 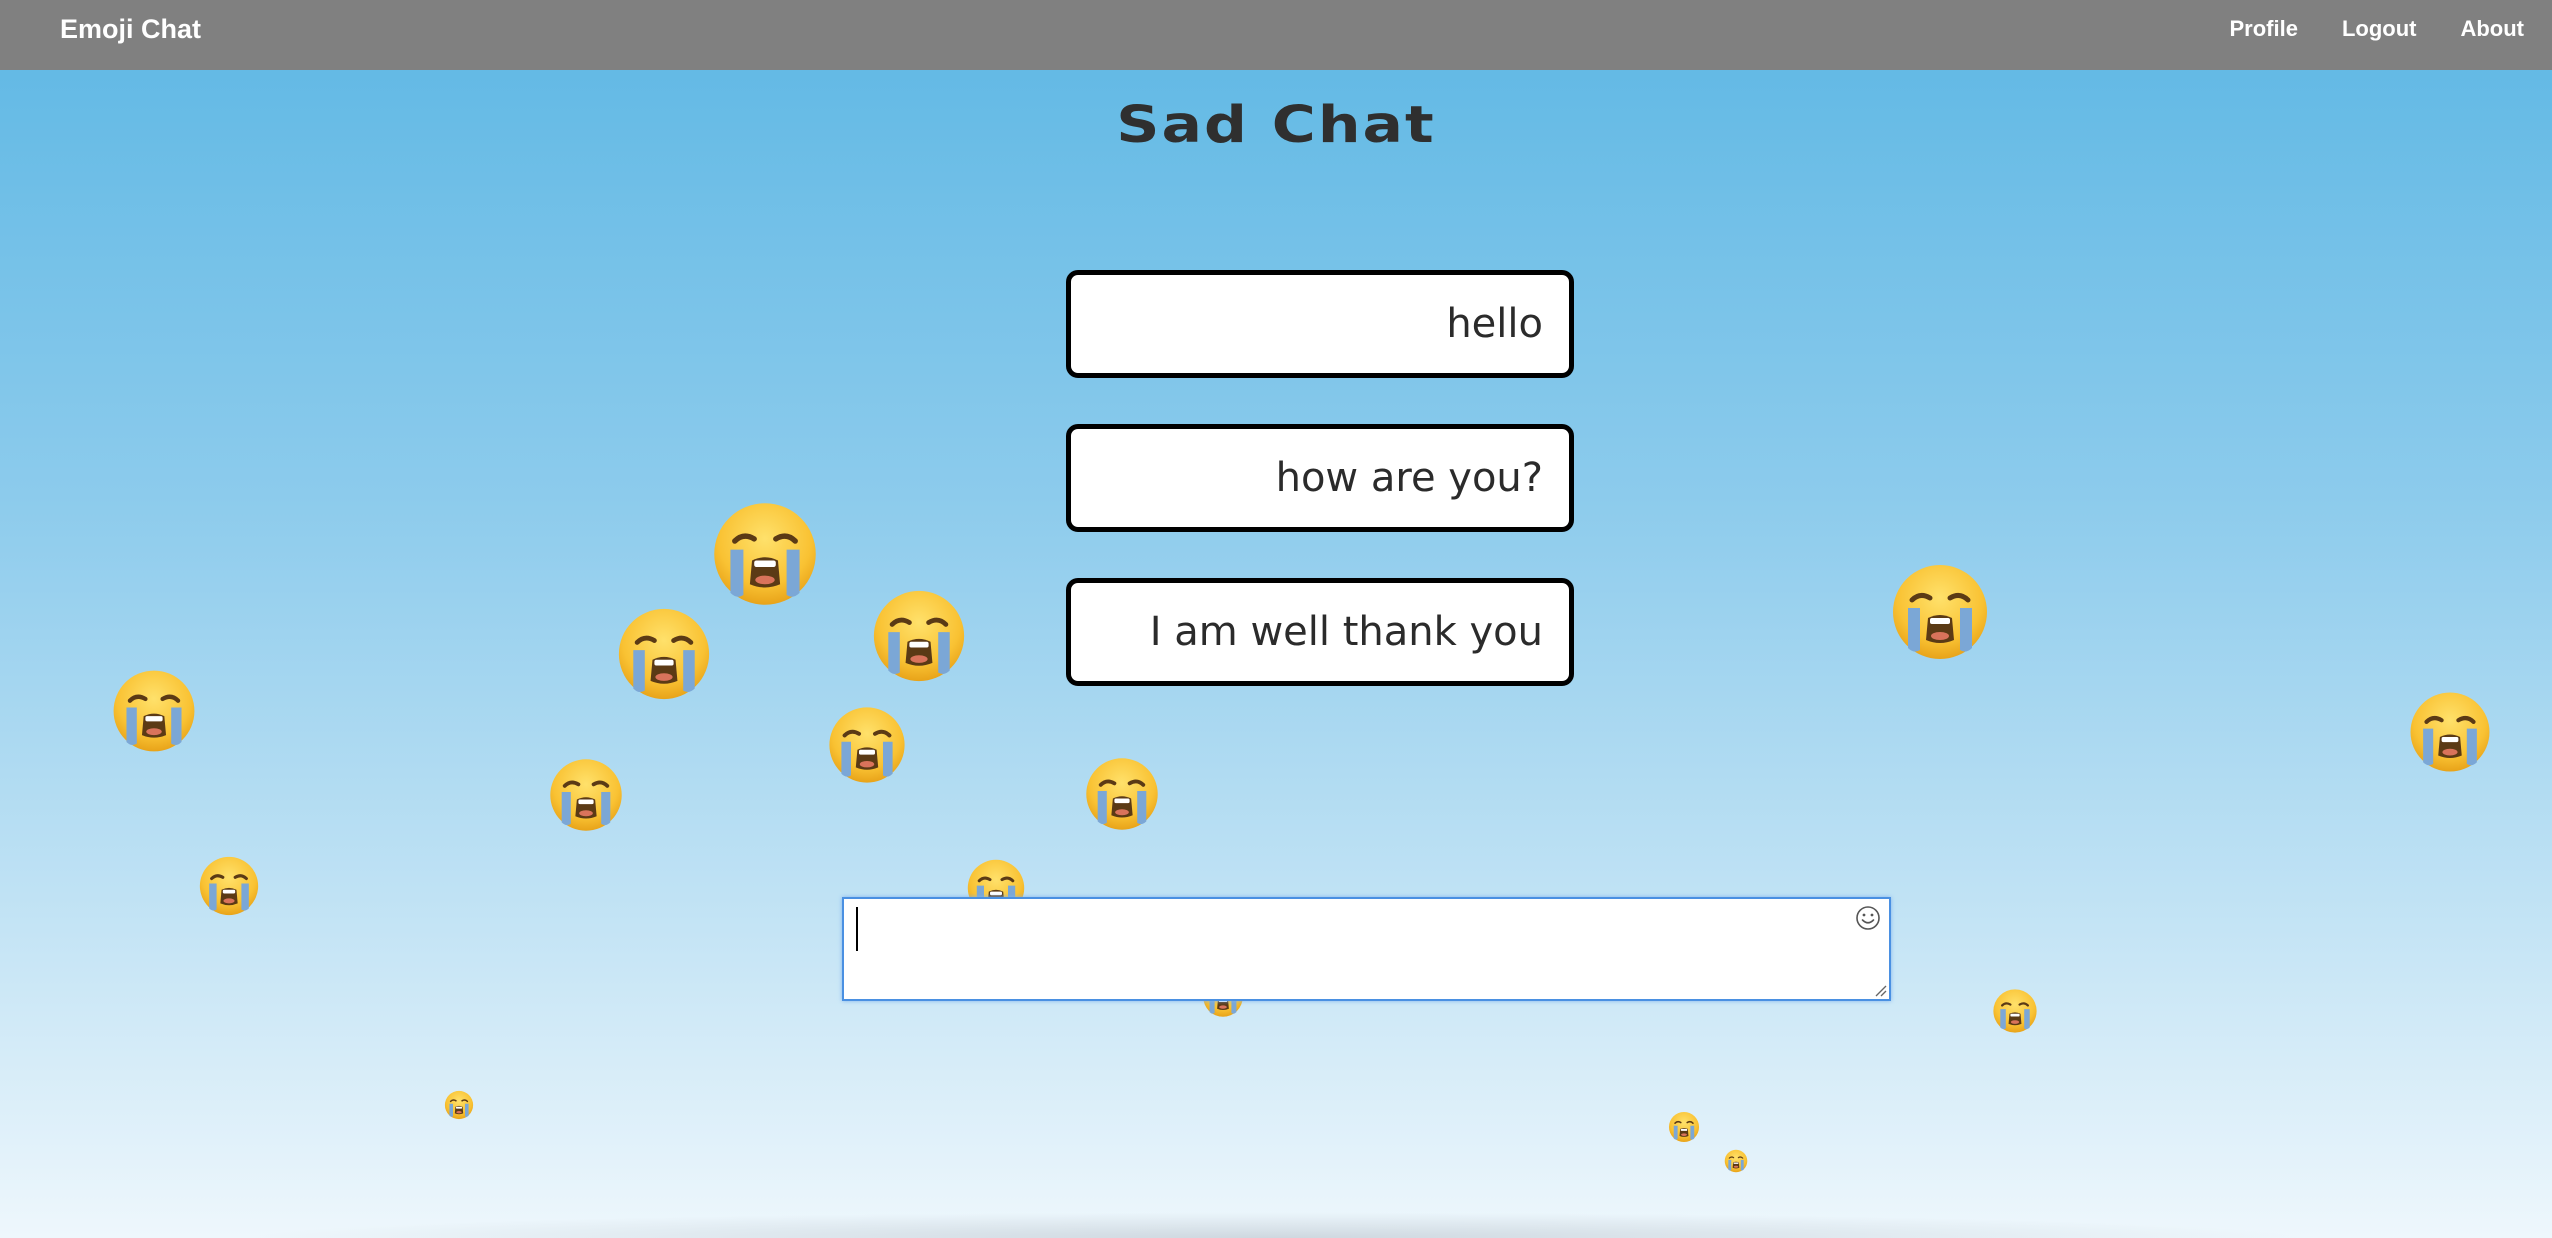 I want to click on navbar: Emoji Chat Profile Logout About, so click(x=1276, y=35).